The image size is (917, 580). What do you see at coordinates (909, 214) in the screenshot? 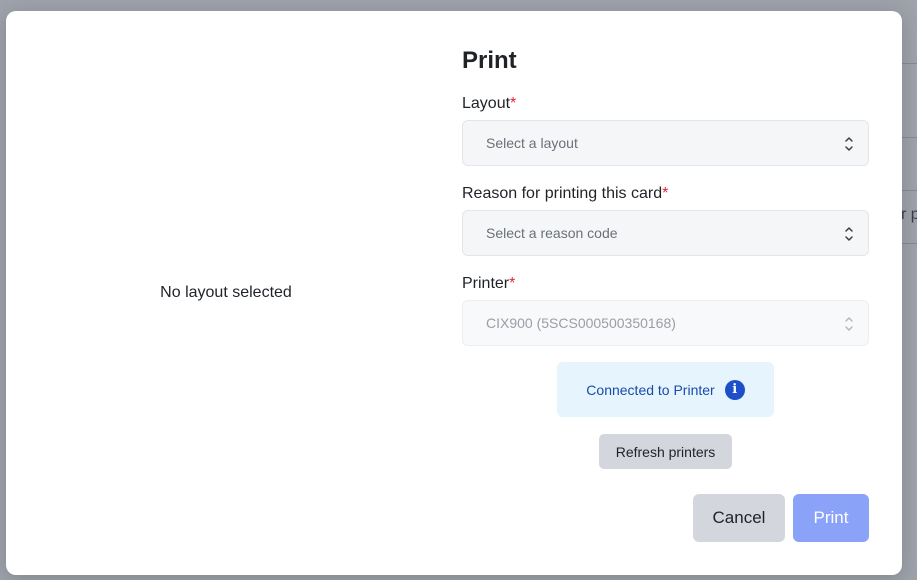
I see `background-text-fragment: r p` at bounding box center [909, 214].